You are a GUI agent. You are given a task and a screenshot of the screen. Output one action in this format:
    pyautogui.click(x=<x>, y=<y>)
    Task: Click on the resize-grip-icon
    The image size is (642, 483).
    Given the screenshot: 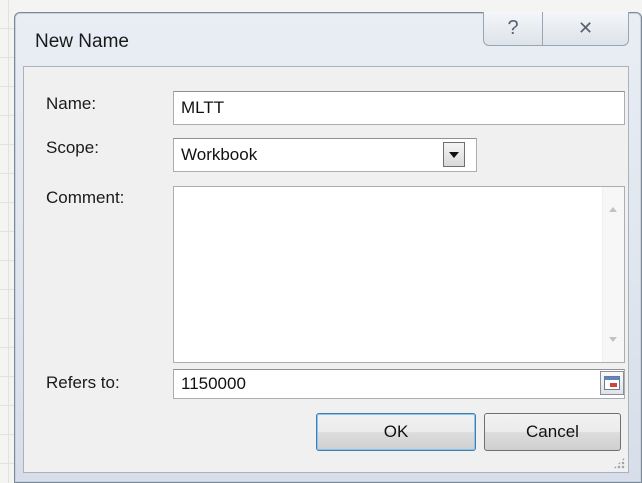 What is the action you would take?
    pyautogui.click(x=619, y=463)
    